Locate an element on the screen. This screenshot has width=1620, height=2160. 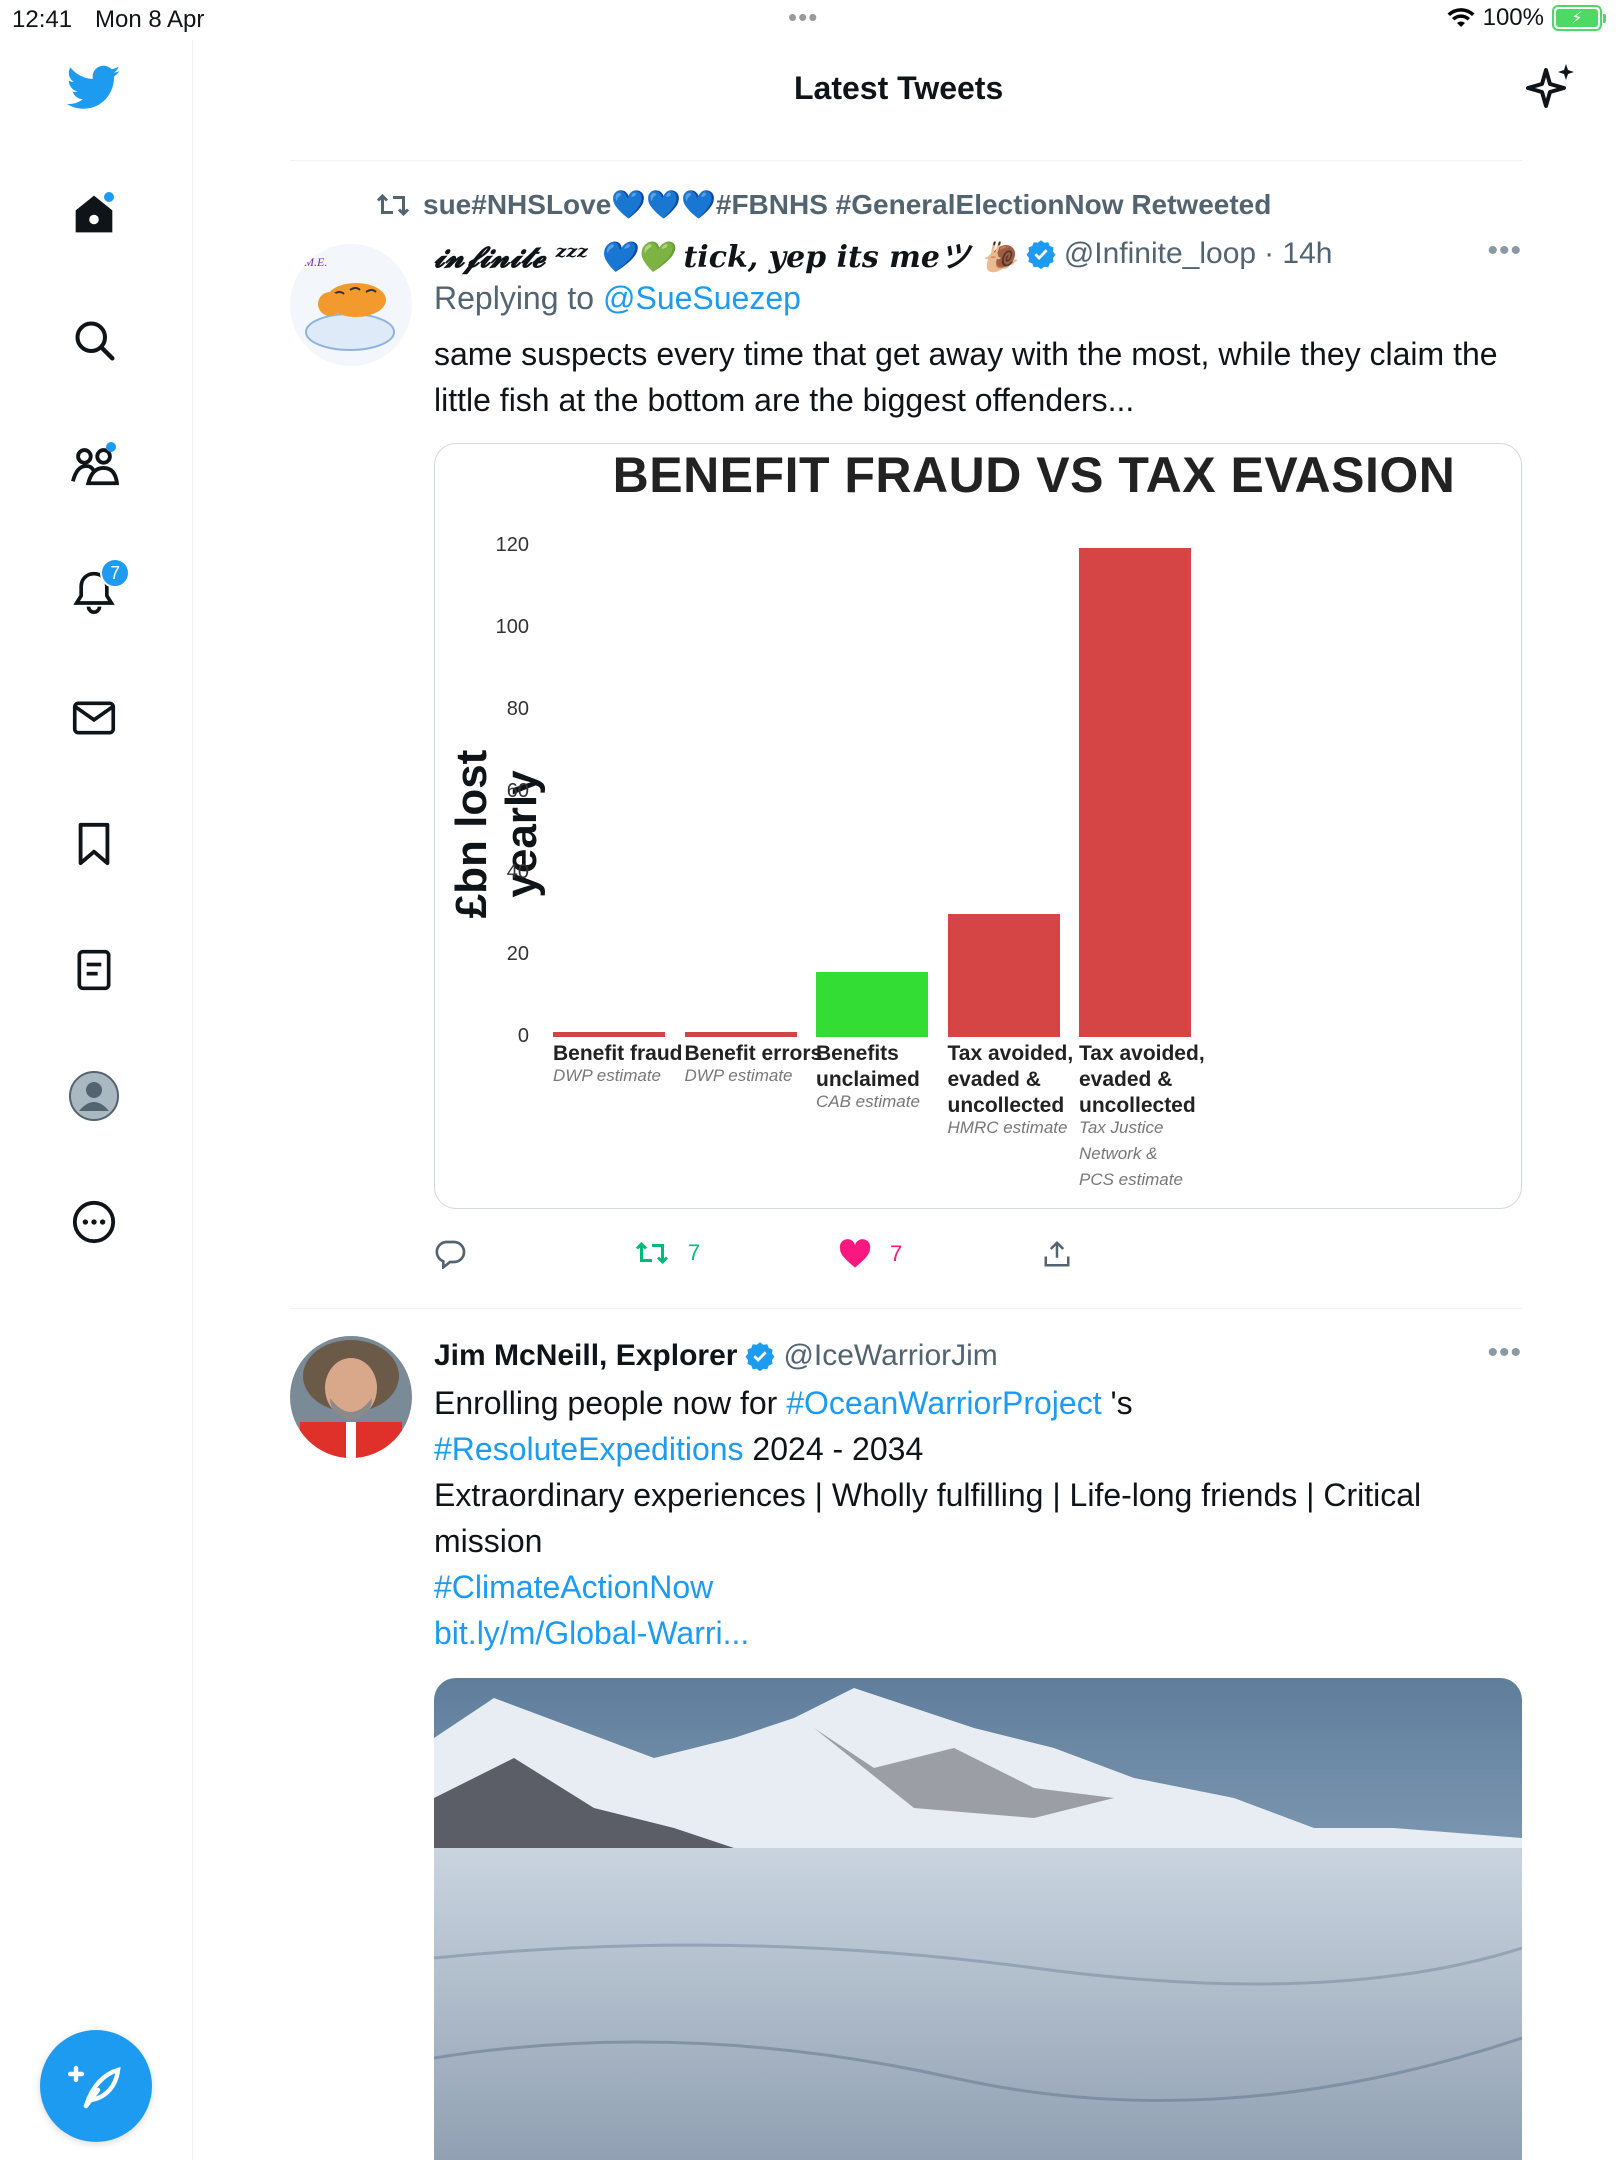
replying-to: Replying to @SueSuezep is located at coordinates (978, 298).